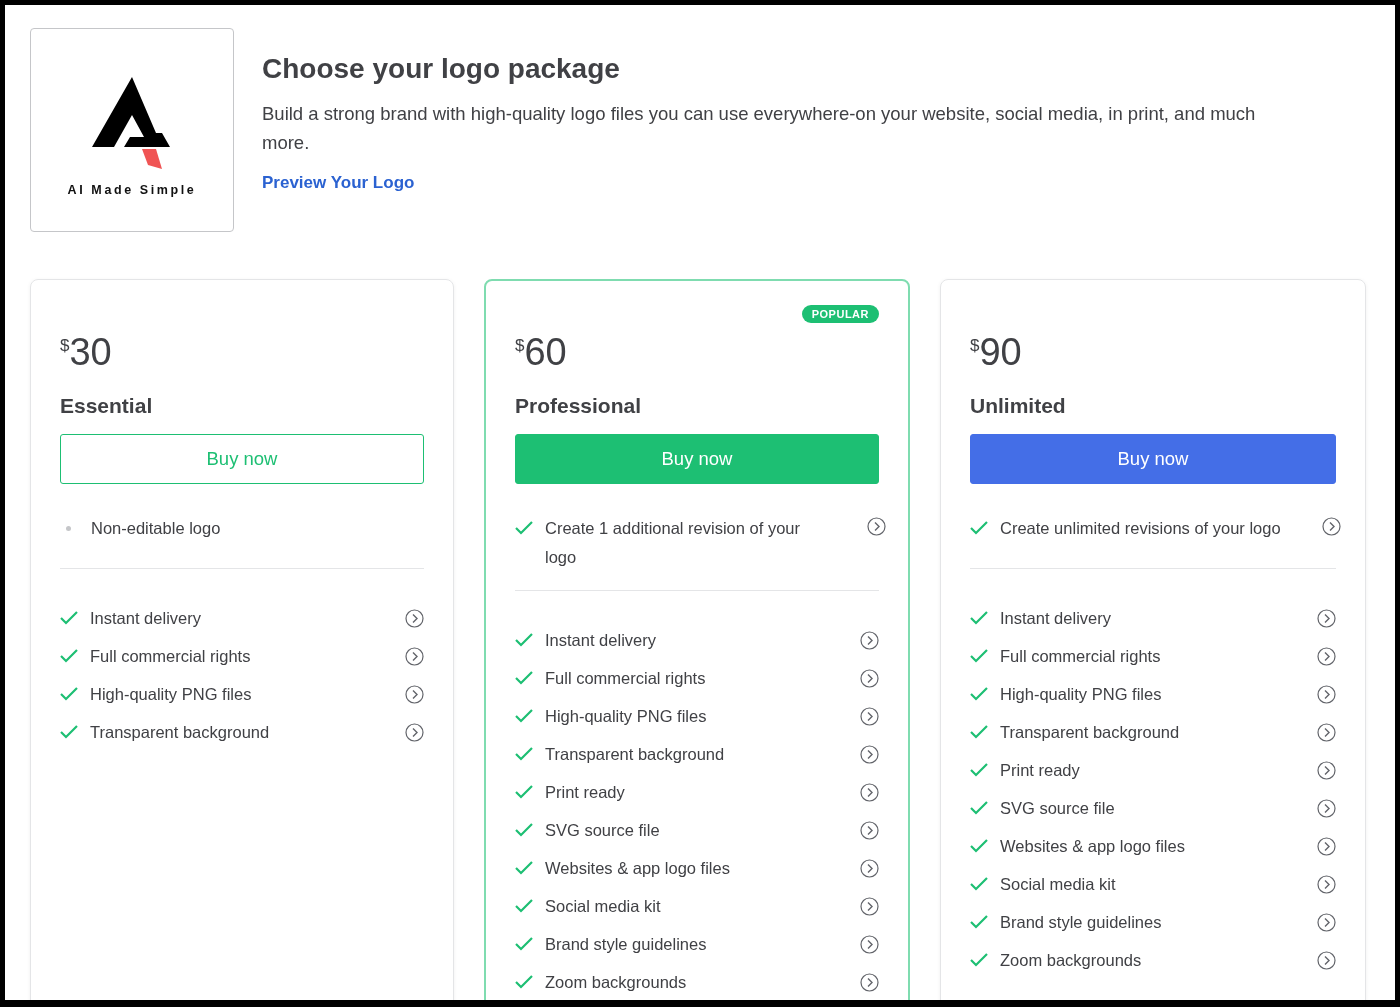 Image resolution: width=1400 pixels, height=1007 pixels. Describe the element at coordinates (156, 528) in the screenshot. I see `feature-text: Non-editable logo` at that location.